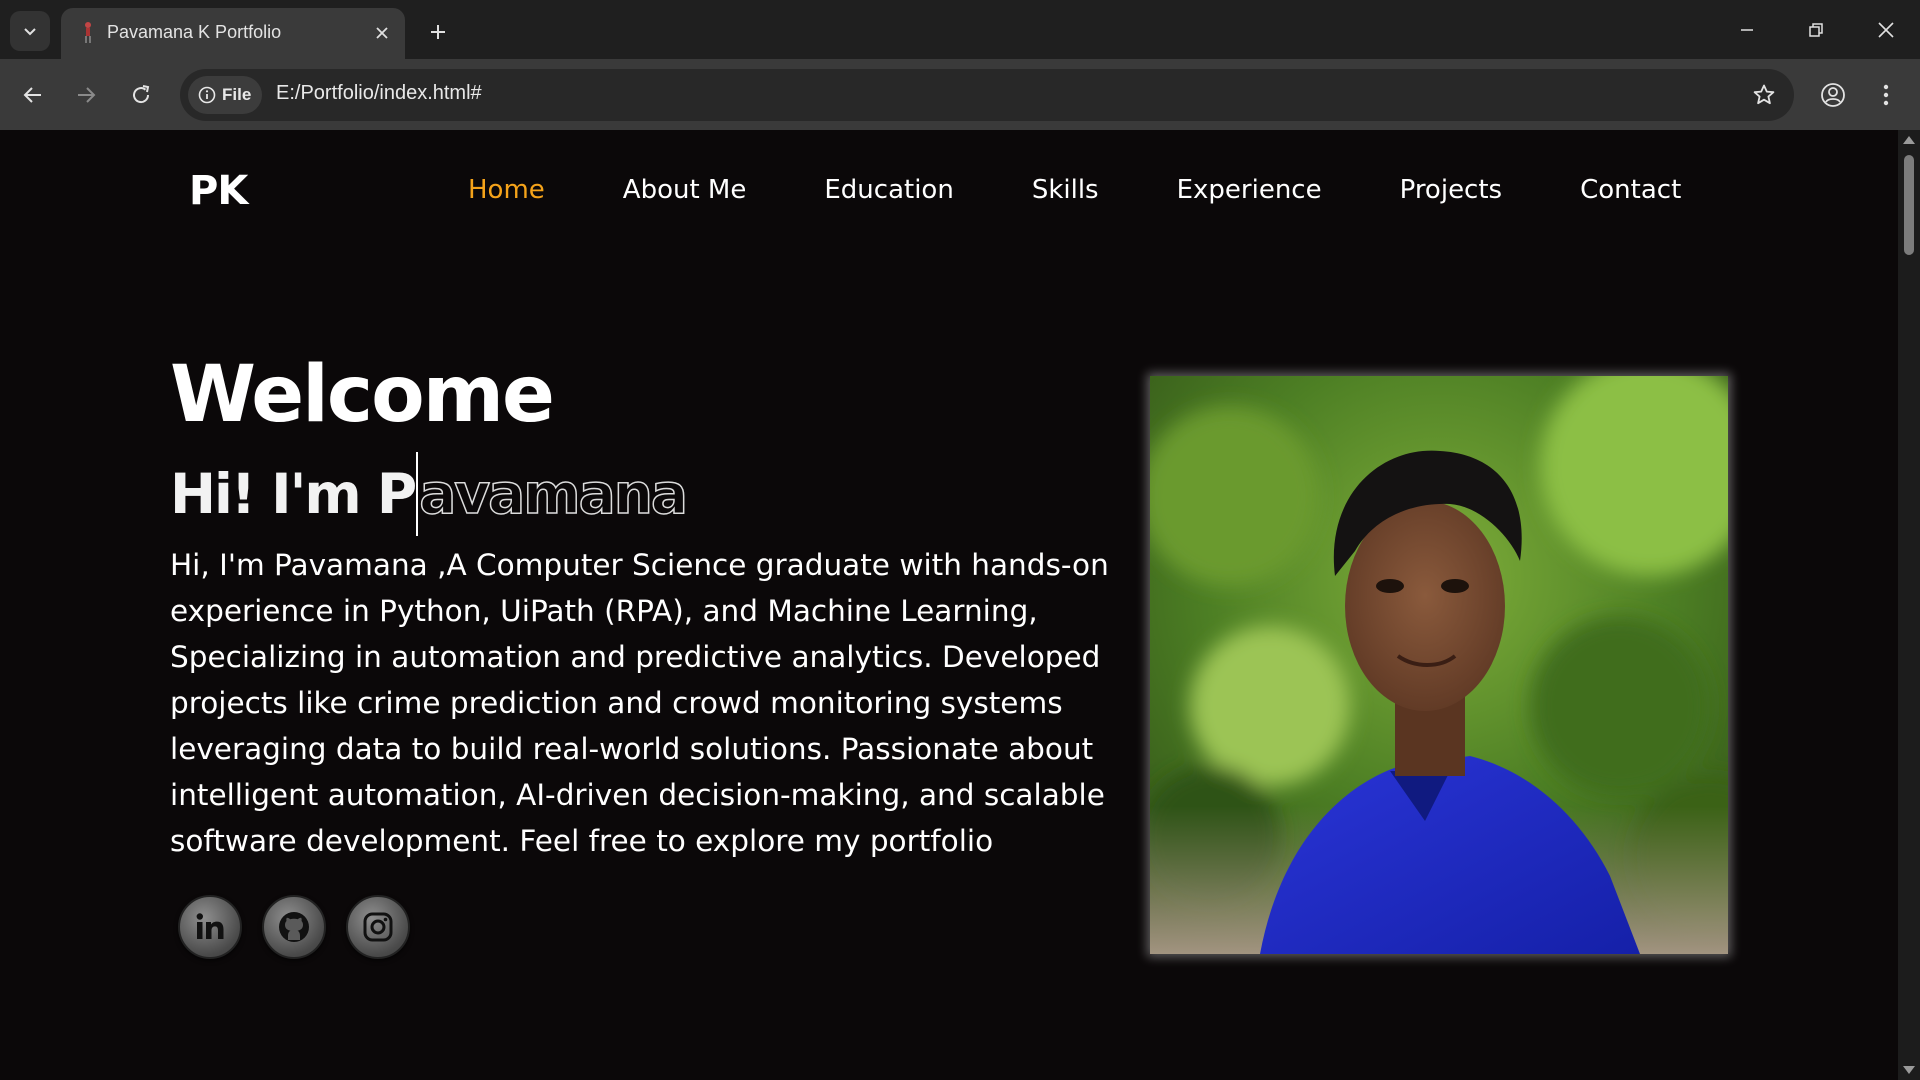 The width and height of the screenshot is (1920, 1080). I want to click on tab-strip: Pavamana K Portfolio, so click(960, 29).